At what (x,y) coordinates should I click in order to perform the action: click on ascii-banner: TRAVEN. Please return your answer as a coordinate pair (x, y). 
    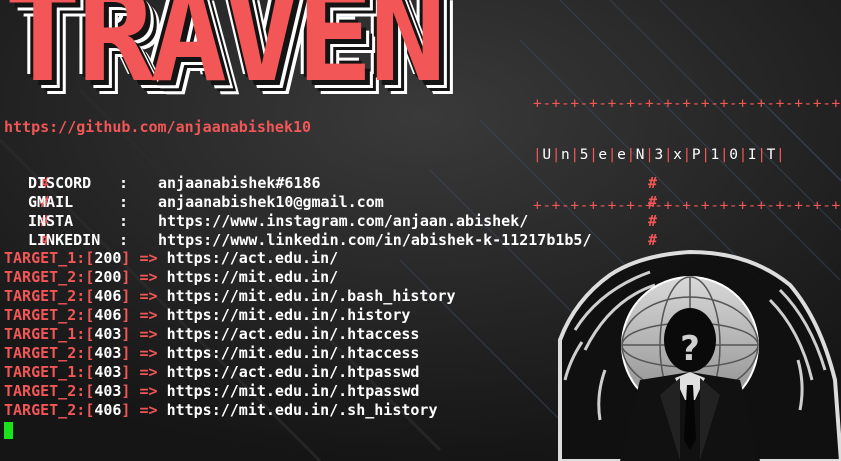
    Looking at the image, I should click on (264, 55).